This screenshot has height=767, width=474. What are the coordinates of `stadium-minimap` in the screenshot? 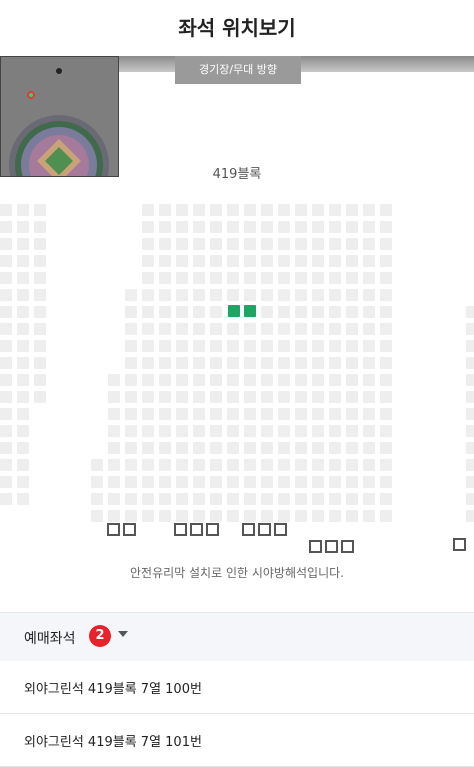 It's located at (59, 116).